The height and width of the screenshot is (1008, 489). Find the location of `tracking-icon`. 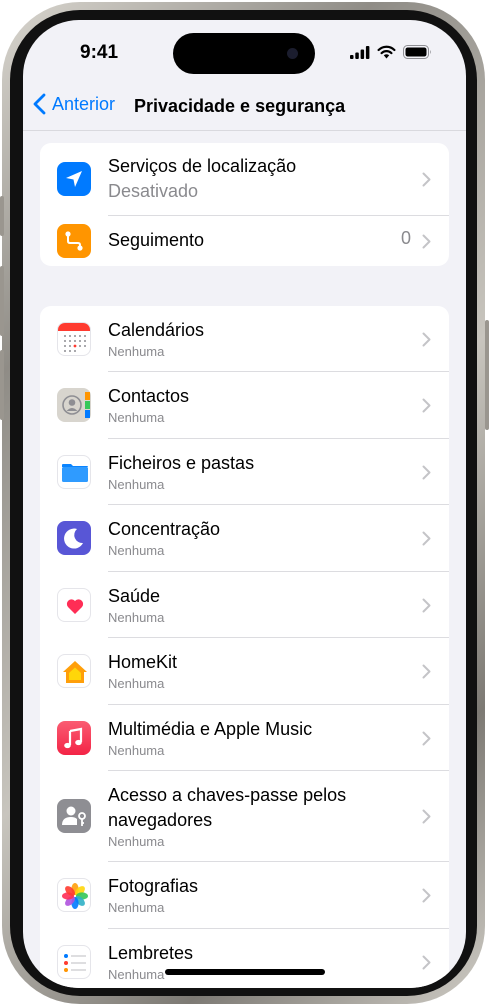

tracking-icon is located at coordinates (74, 241).